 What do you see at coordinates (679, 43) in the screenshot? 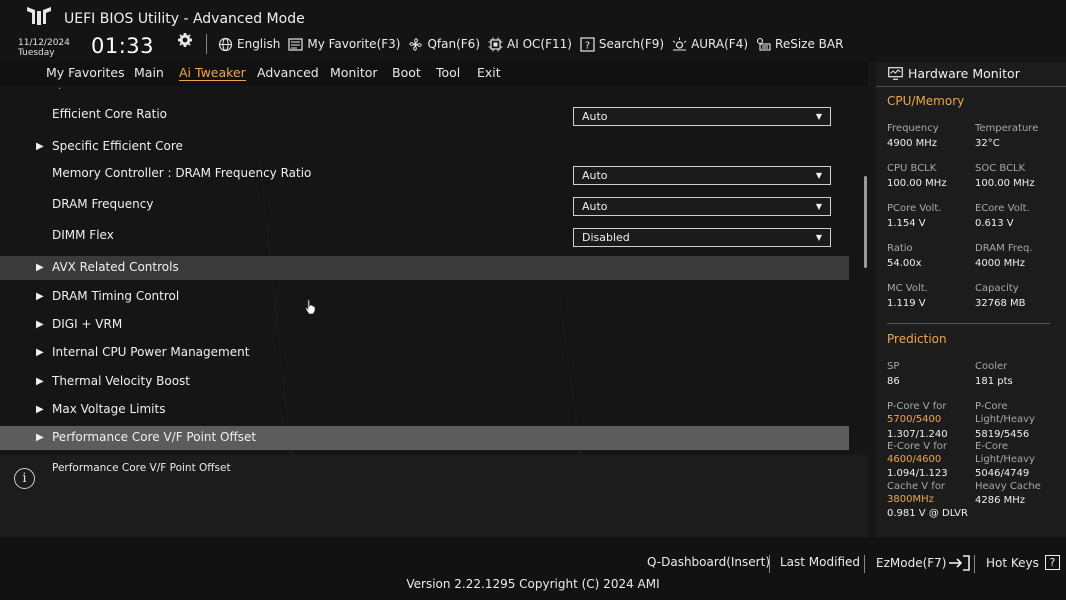
I see `aura-icon` at bounding box center [679, 43].